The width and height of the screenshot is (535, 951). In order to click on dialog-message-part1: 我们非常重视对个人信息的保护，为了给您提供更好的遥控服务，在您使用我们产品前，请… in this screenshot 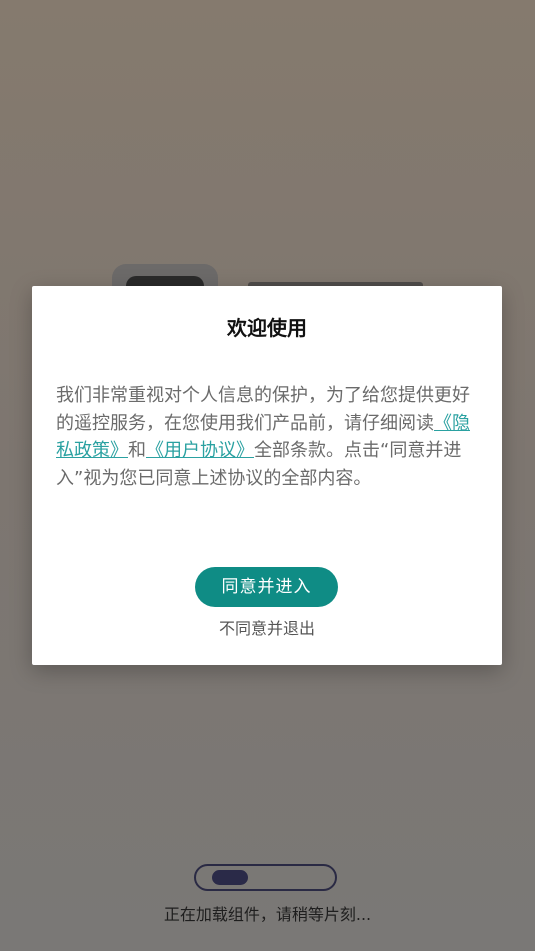, I will do `click(263, 409)`.